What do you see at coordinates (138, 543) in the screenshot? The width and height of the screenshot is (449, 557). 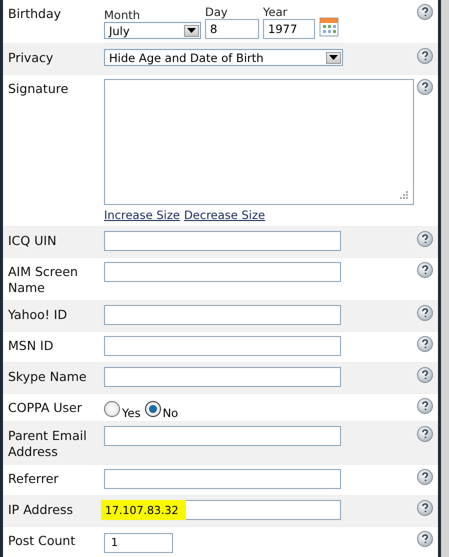 I see `text-field: 1` at bounding box center [138, 543].